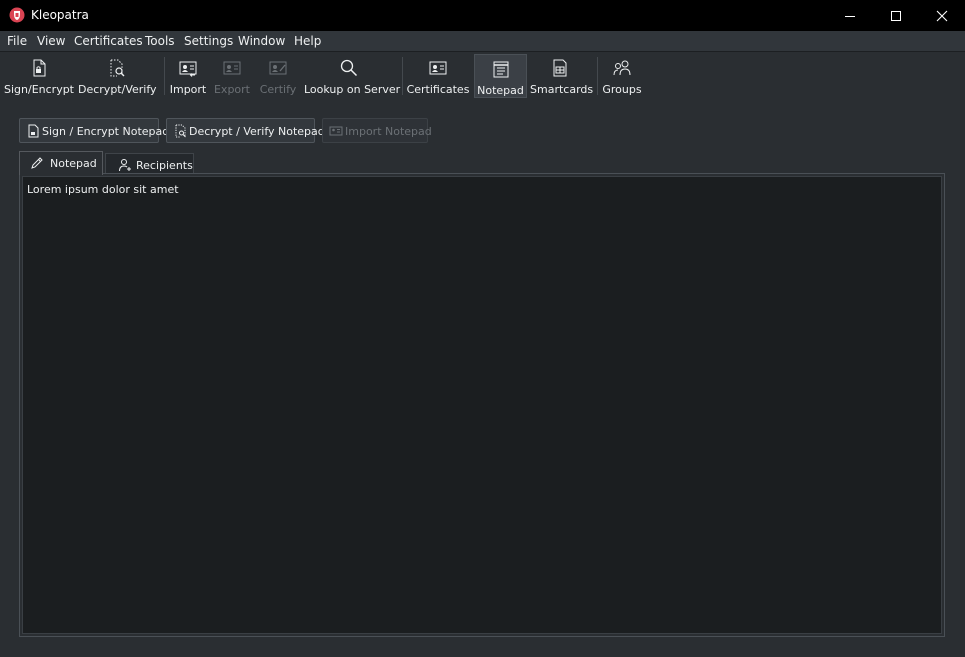 The height and width of the screenshot is (657, 965). I want to click on minimize-icon, so click(850, 16).